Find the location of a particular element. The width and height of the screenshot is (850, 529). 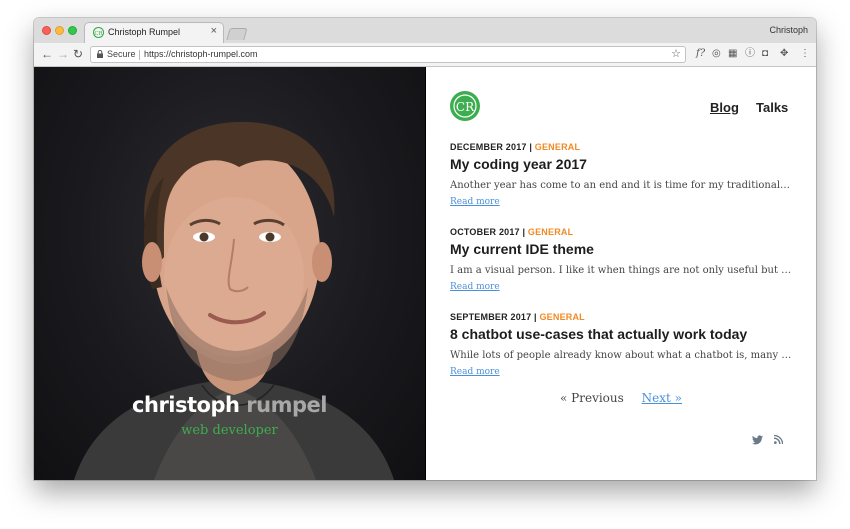

post-meta: SEPTEMBER 2017 | GENERAL is located at coordinates (517, 317).